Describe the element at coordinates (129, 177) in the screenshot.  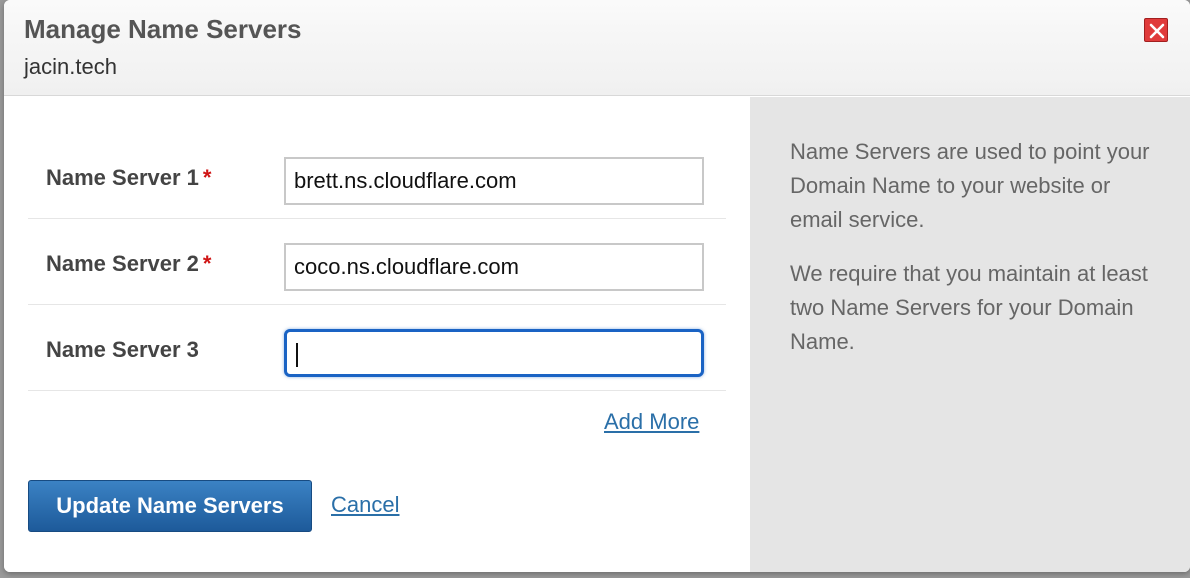
I see `name-server-1-label: Name Server 1 *` at that location.